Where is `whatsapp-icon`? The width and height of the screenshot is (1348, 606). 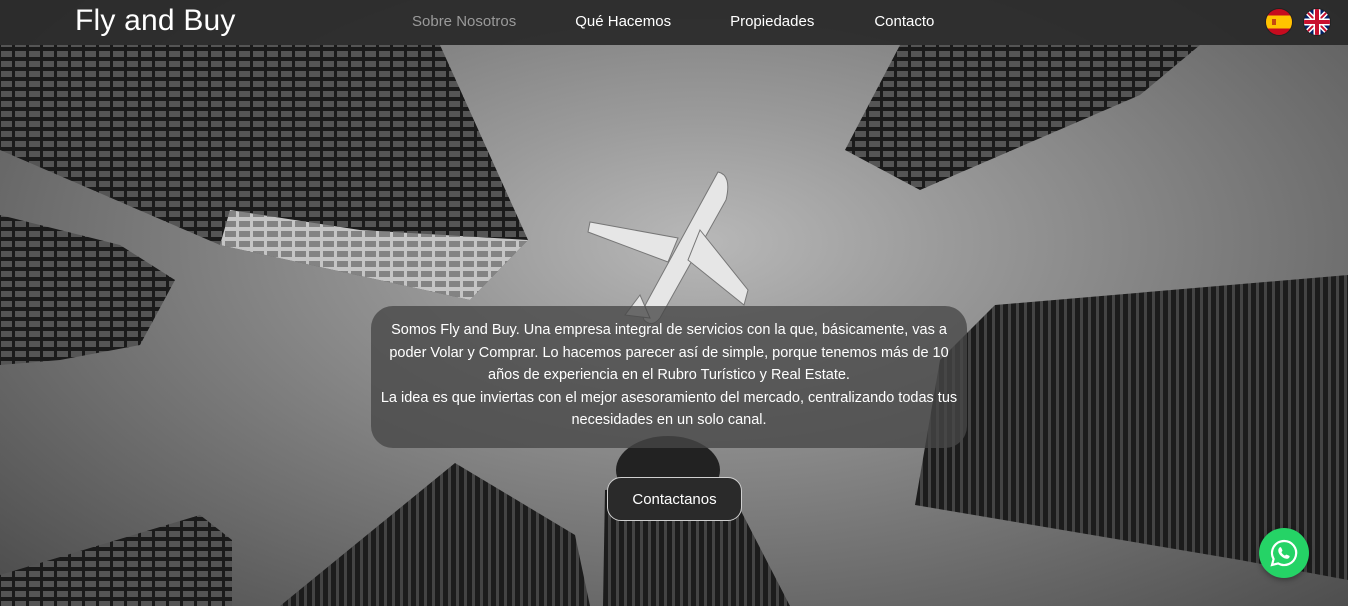
whatsapp-icon is located at coordinates (1284, 553).